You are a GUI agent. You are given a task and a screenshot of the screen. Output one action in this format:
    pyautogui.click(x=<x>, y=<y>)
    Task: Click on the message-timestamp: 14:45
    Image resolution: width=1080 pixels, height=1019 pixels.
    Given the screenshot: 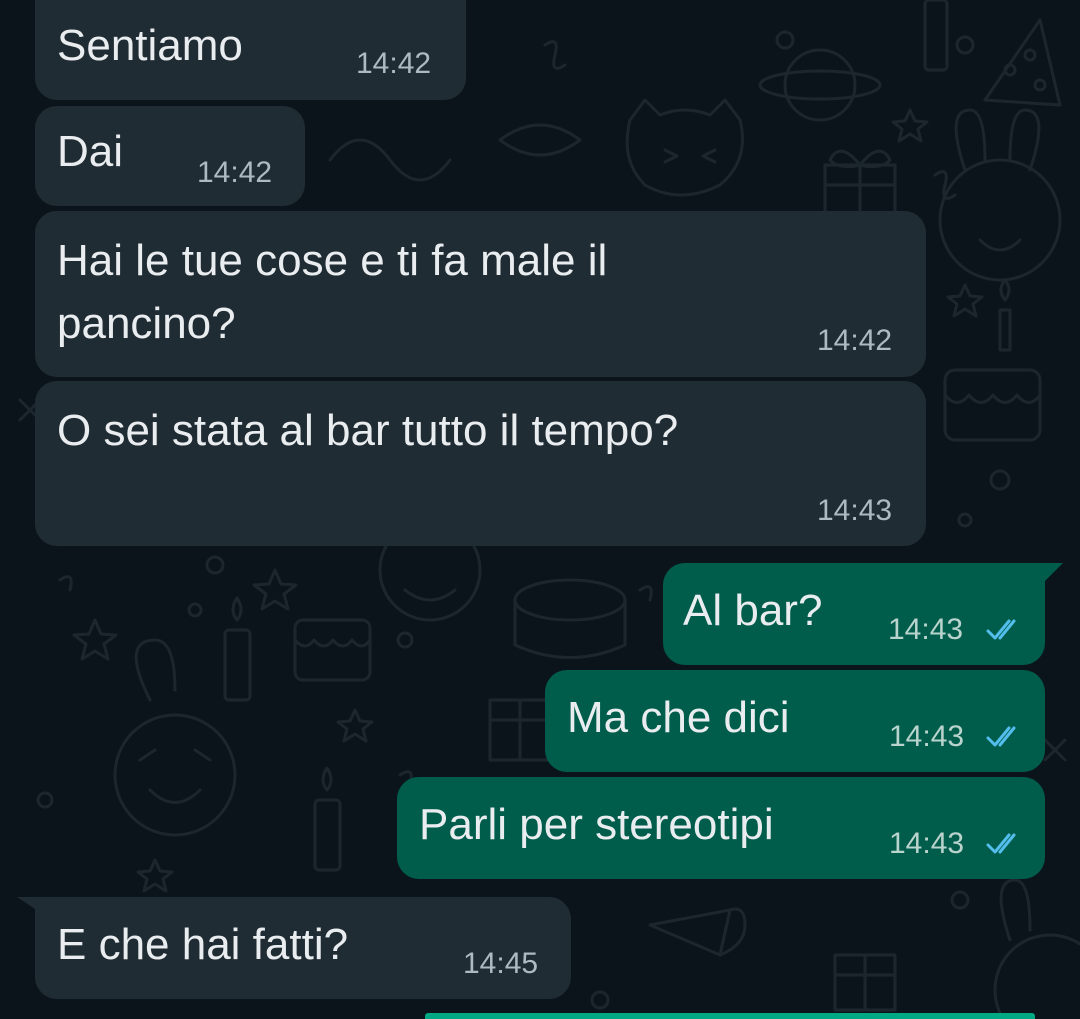 What is the action you would take?
    pyautogui.click(x=501, y=963)
    